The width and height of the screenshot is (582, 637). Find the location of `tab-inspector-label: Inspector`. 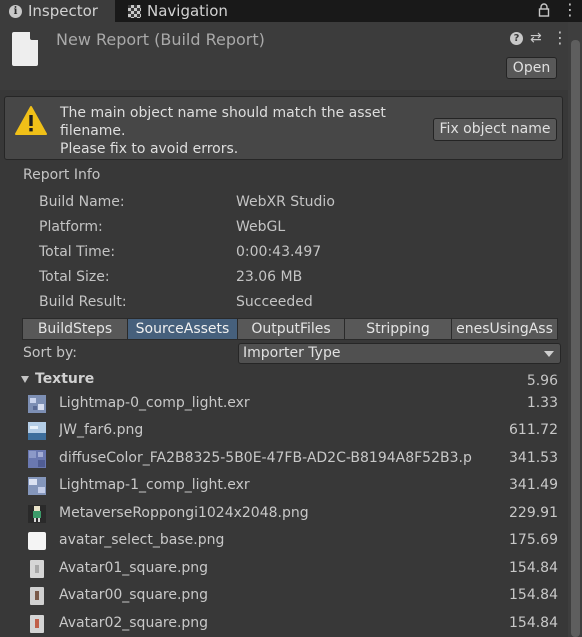

tab-inspector-label: Inspector is located at coordinates (63, 11).